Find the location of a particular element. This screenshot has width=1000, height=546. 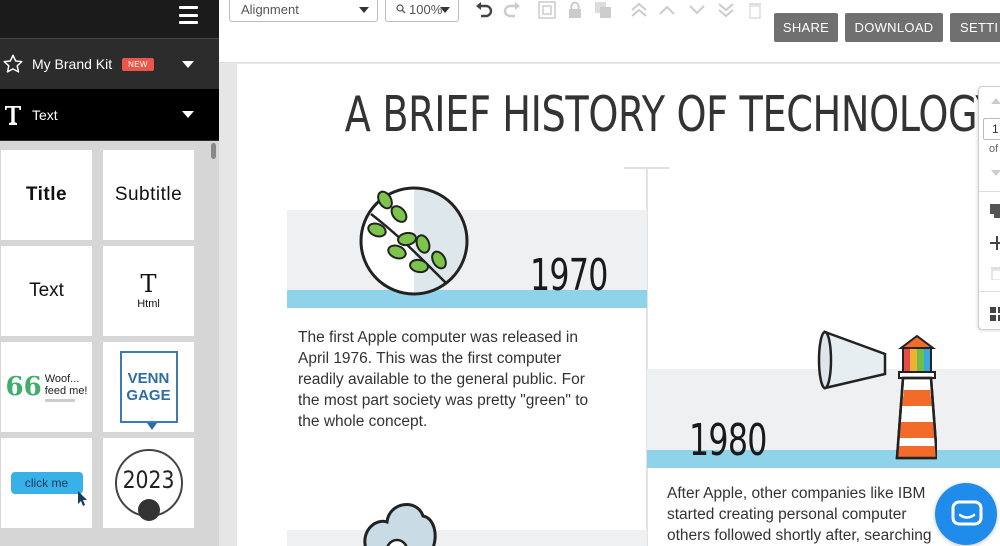

sidebar-item-label: My Brand Kit is located at coordinates (72, 64).